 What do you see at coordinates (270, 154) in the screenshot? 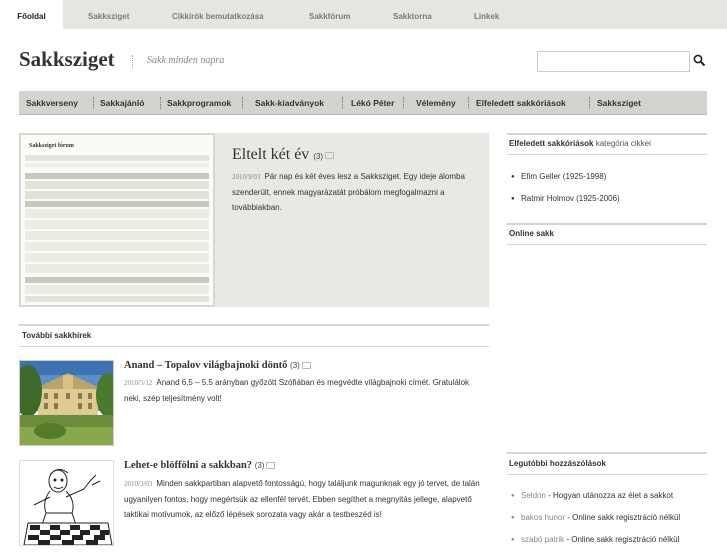
I see `featured-title-text: Eltelt két év` at bounding box center [270, 154].